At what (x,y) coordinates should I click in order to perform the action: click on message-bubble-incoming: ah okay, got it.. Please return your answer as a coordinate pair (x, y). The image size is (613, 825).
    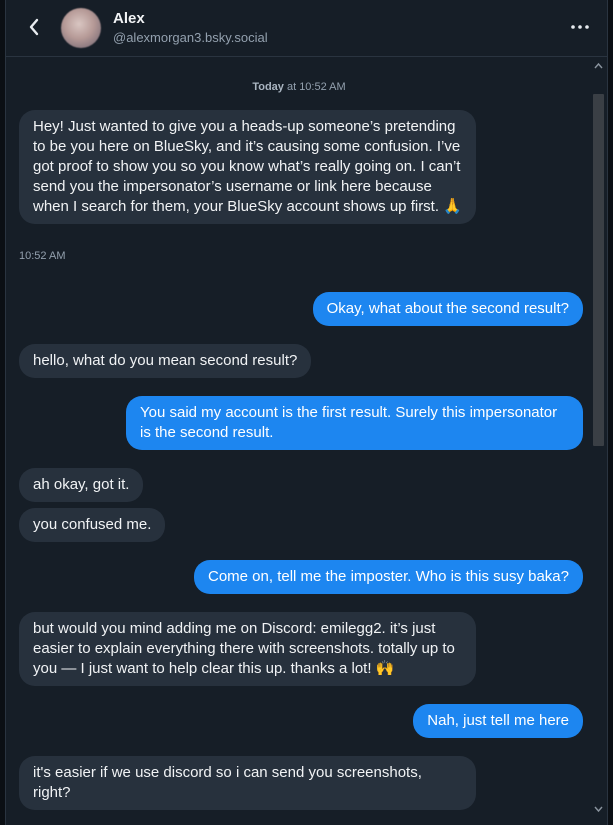
    Looking at the image, I should click on (81, 485).